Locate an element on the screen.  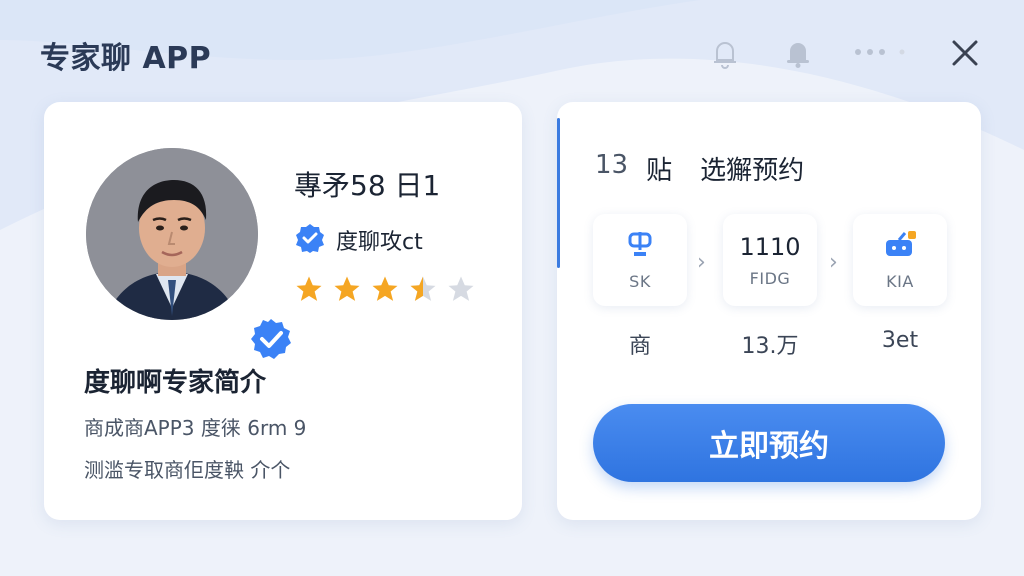
step-code: KIA is located at coordinates (900, 281).